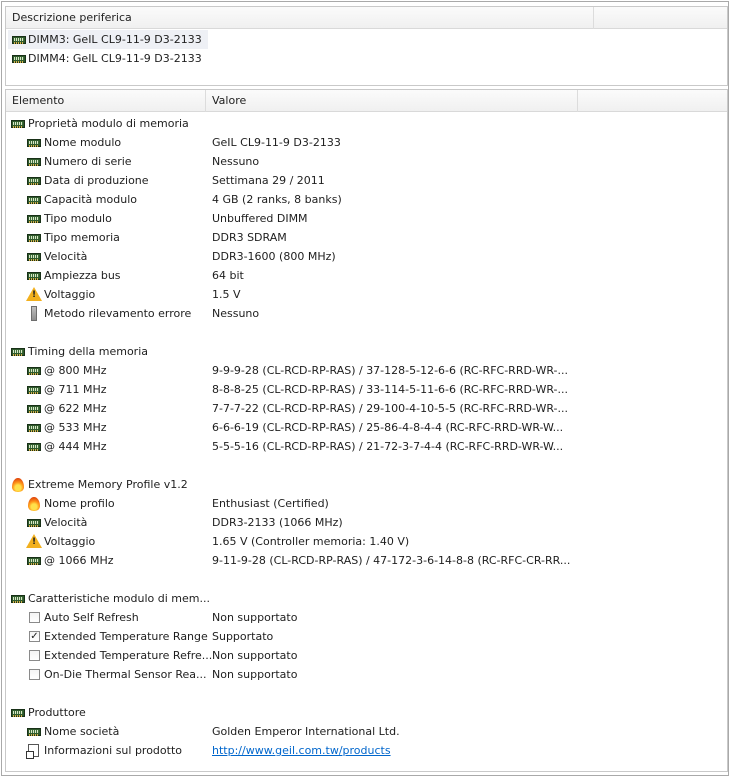 The width and height of the screenshot is (730, 777). What do you see at coordinates (249, 237) in the screenshot?
I see `property-value: DDR3 SDRAM` at bounding box center [249, 237].